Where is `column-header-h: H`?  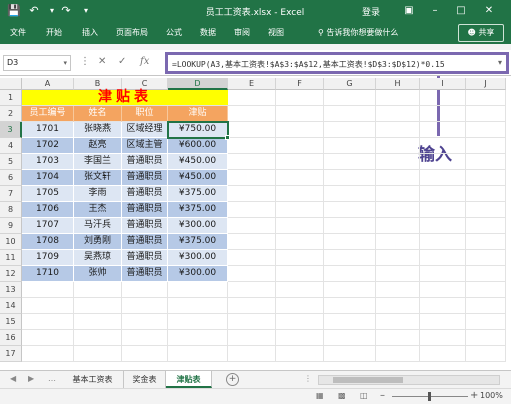
column-header-h: H is located at coordinates (398, 84).